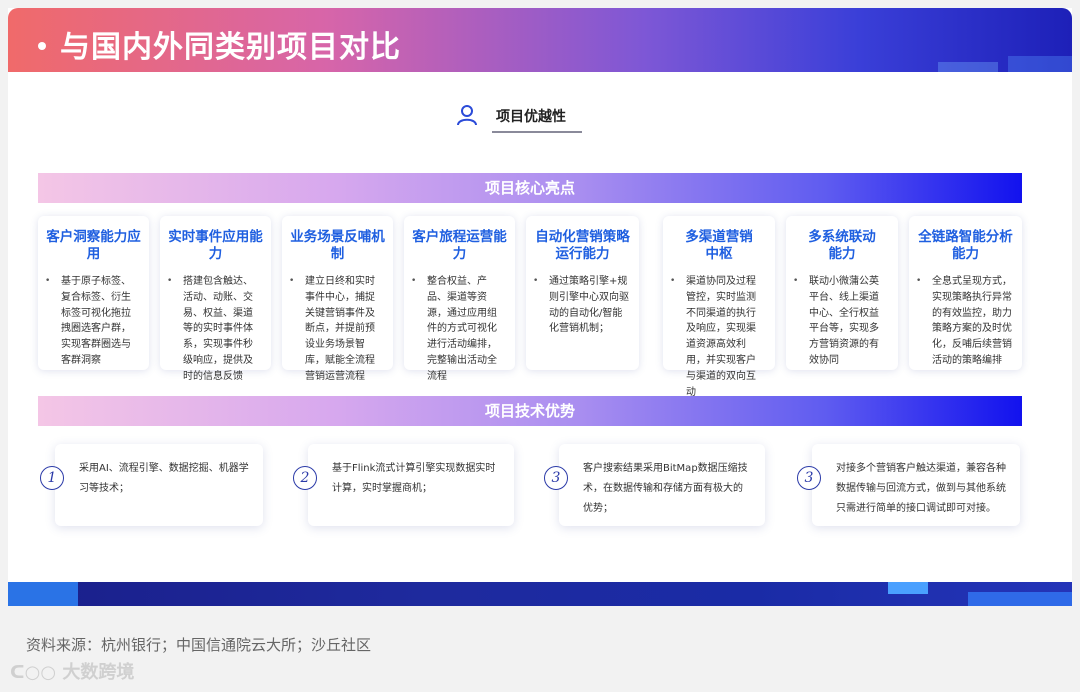 The height and width of the screenshot is (692, 1080). What do you see at coordinates (230, 47) in the screenshot?
I see `page-title-text: 与国内外同类别项目对比` at bounding box center [230, 47].